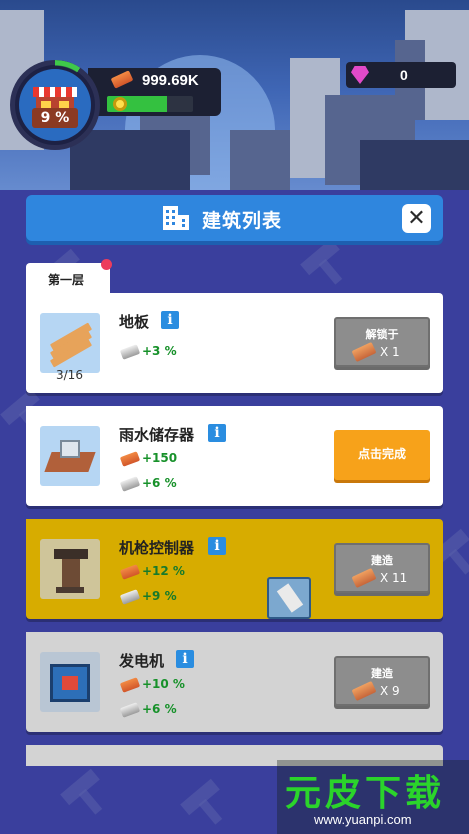 This screenshot has height=834, width=469. I want to click on floor-thumbnail, so click(70, 343).